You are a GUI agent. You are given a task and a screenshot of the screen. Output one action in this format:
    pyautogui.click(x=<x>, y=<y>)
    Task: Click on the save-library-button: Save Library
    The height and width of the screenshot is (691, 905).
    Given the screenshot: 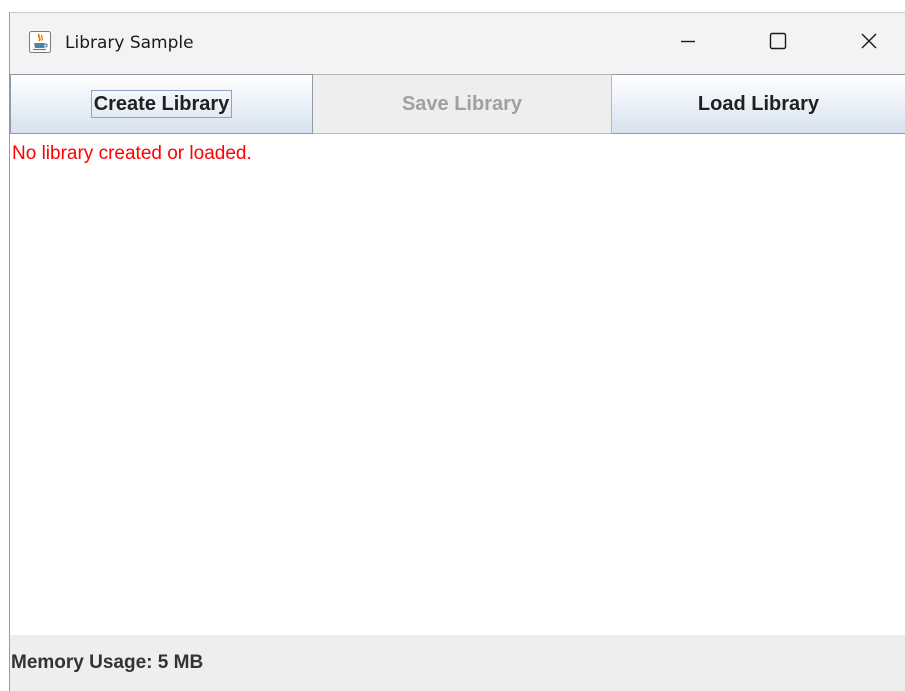 What is the action you would take?
    pyautogui.click(x=462, y=104)
    